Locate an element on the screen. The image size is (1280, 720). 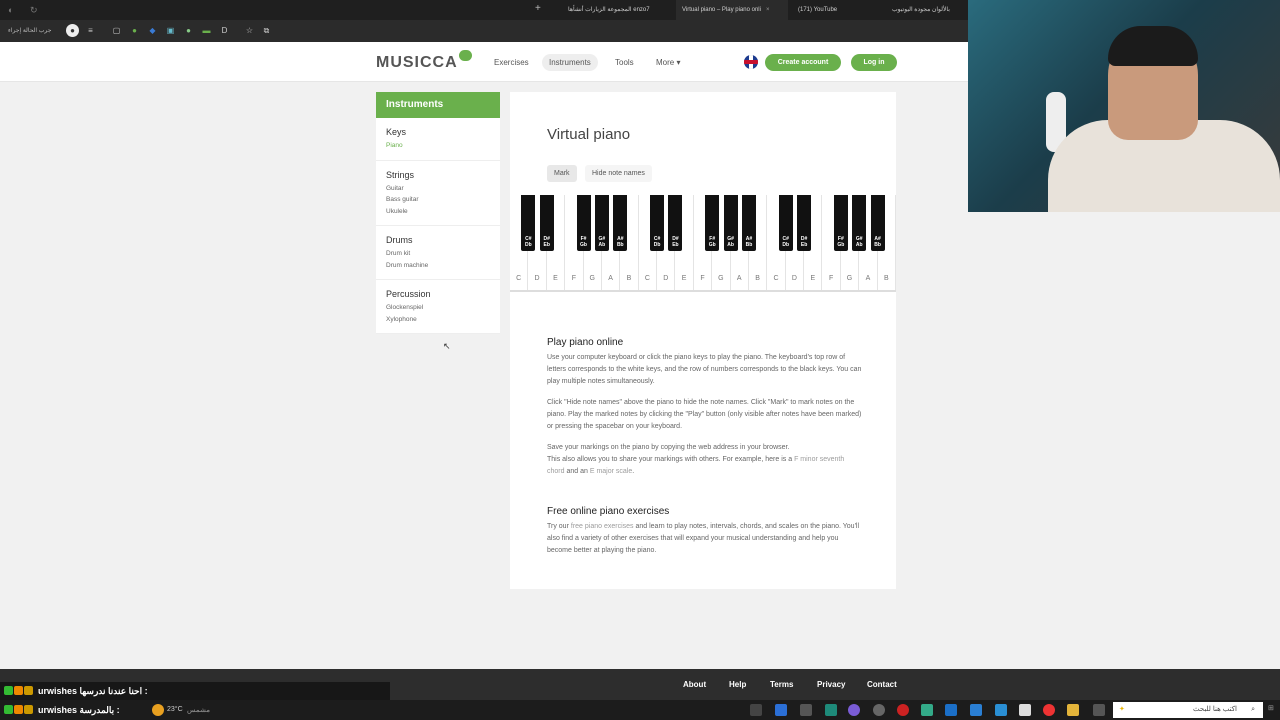
nav-instruments: Instruments is located at coordinates (570, 62).